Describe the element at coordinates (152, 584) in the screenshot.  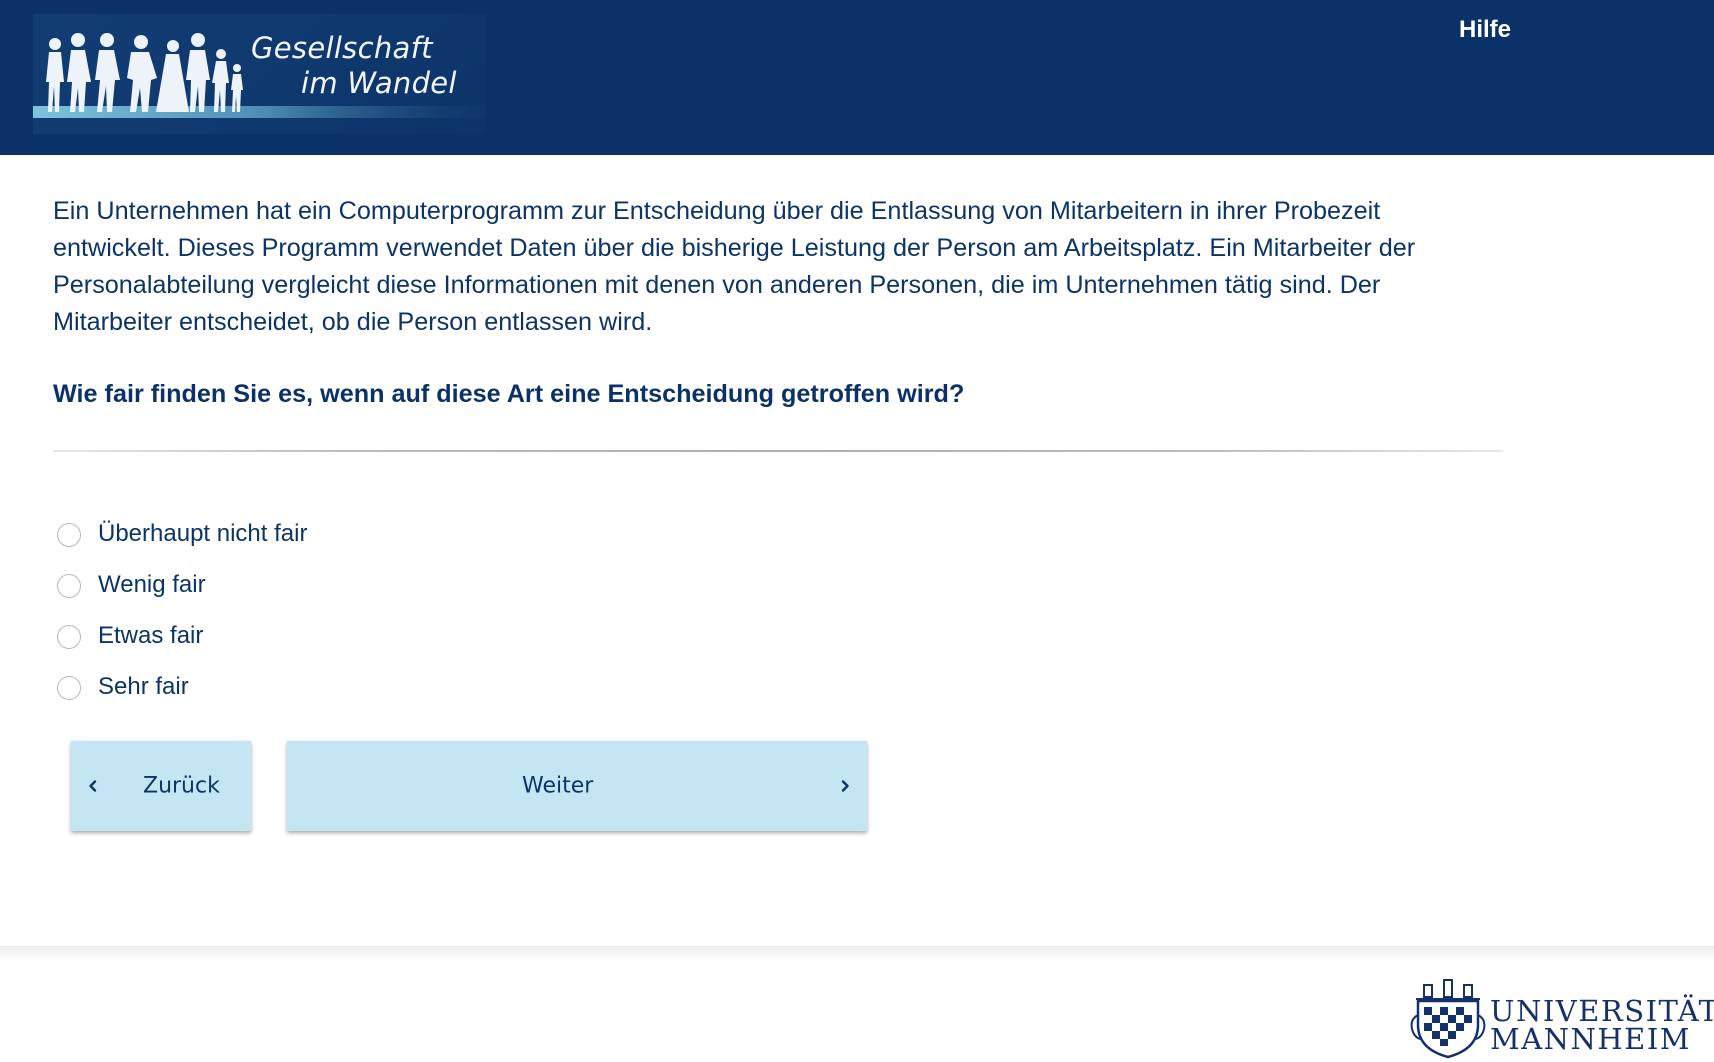
I see `answer-option-label: Wenig fair` at that location.